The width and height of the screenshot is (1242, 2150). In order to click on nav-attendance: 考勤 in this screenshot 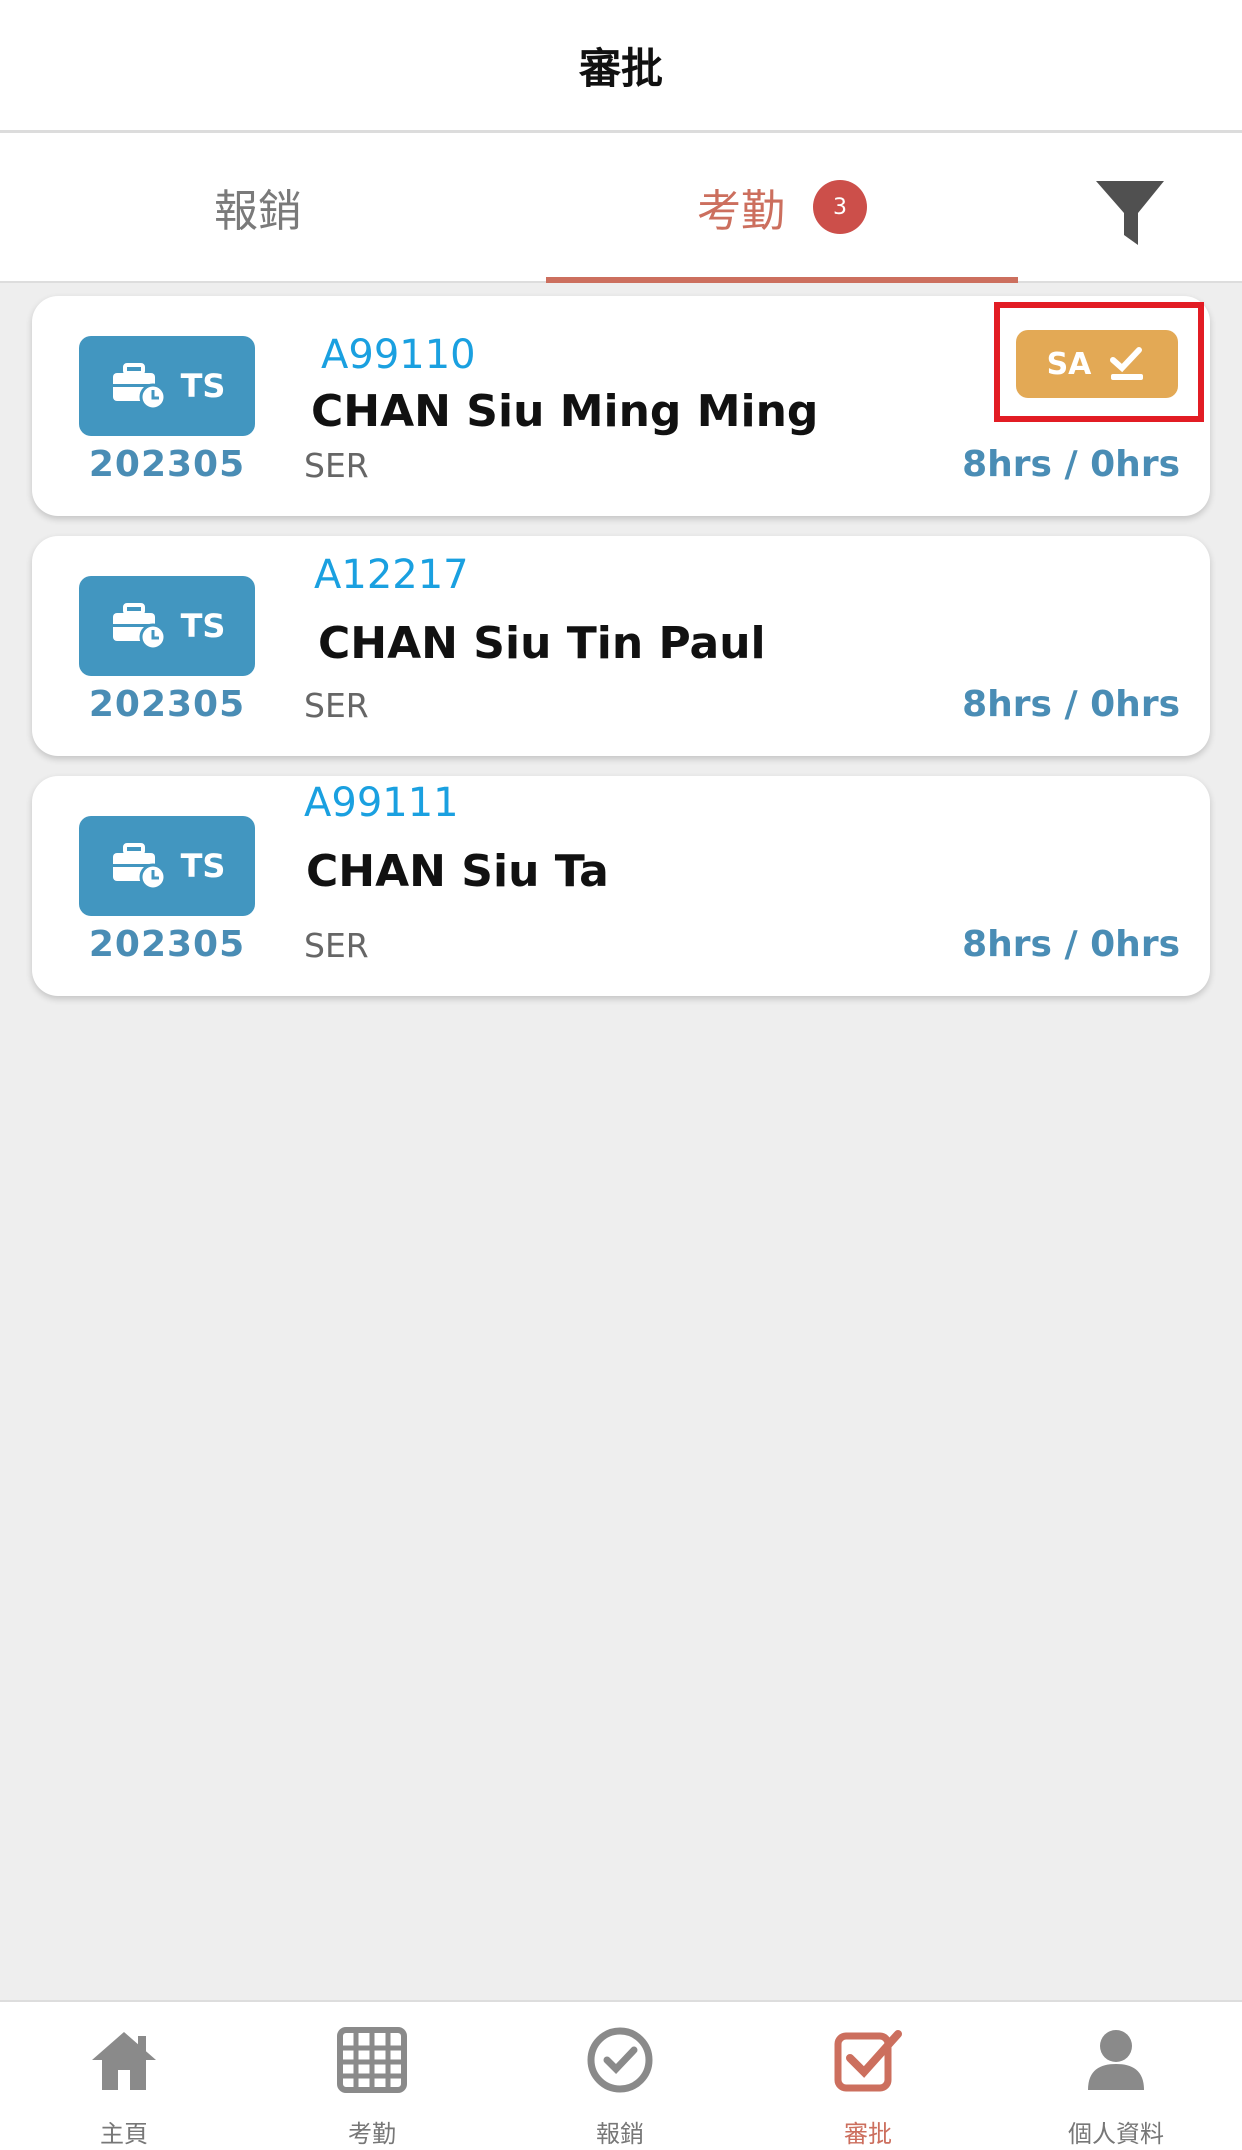, I will do `click(372, 2076)`.